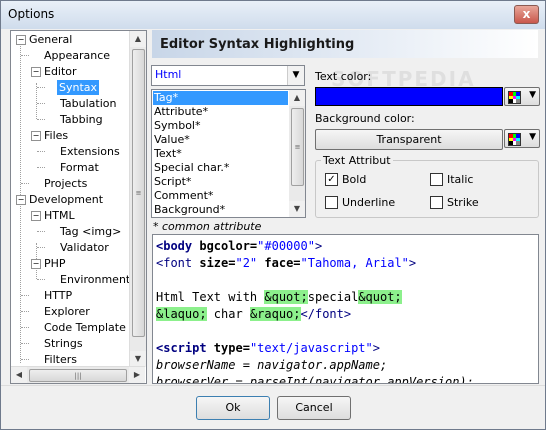 The width and height of the screenshot is (546, 430). Describe the element at coordinates (183, 196) in the screenshot. I see `list-item: Comment*` at that location.